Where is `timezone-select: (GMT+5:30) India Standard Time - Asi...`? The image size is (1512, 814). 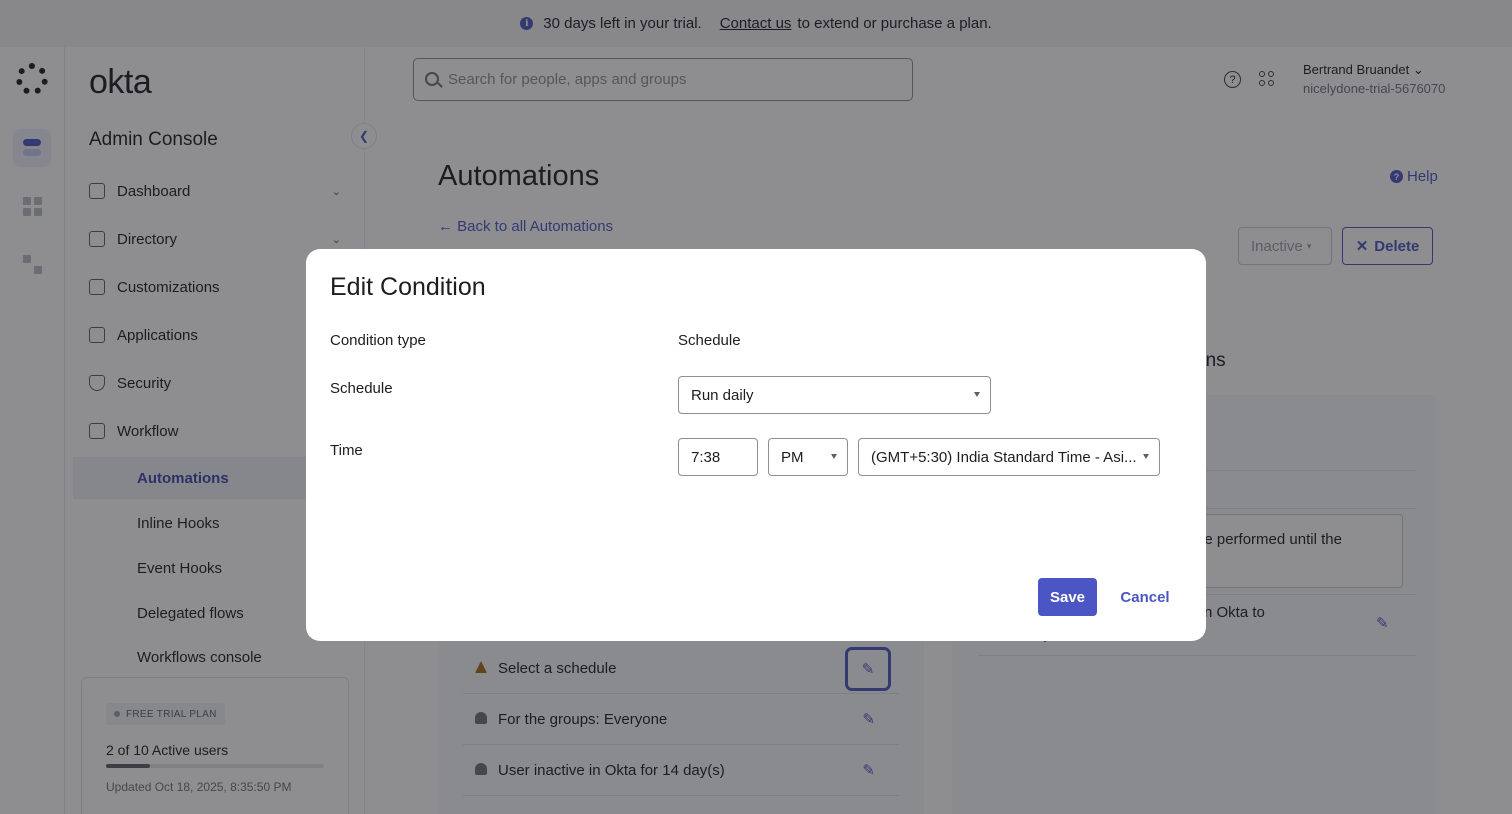 timezone-select: (GMT+5:30) India Standard Time - Asi... is located at coordinates (1009, 457).